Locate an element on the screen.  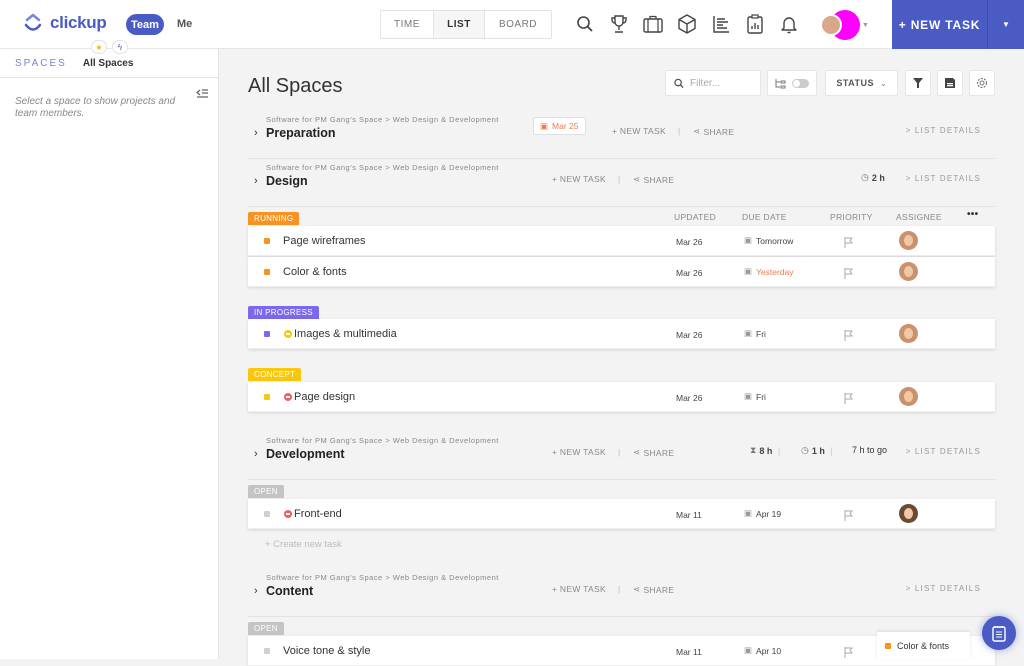
tab-list: LIST is located at coordinates (459, 24).